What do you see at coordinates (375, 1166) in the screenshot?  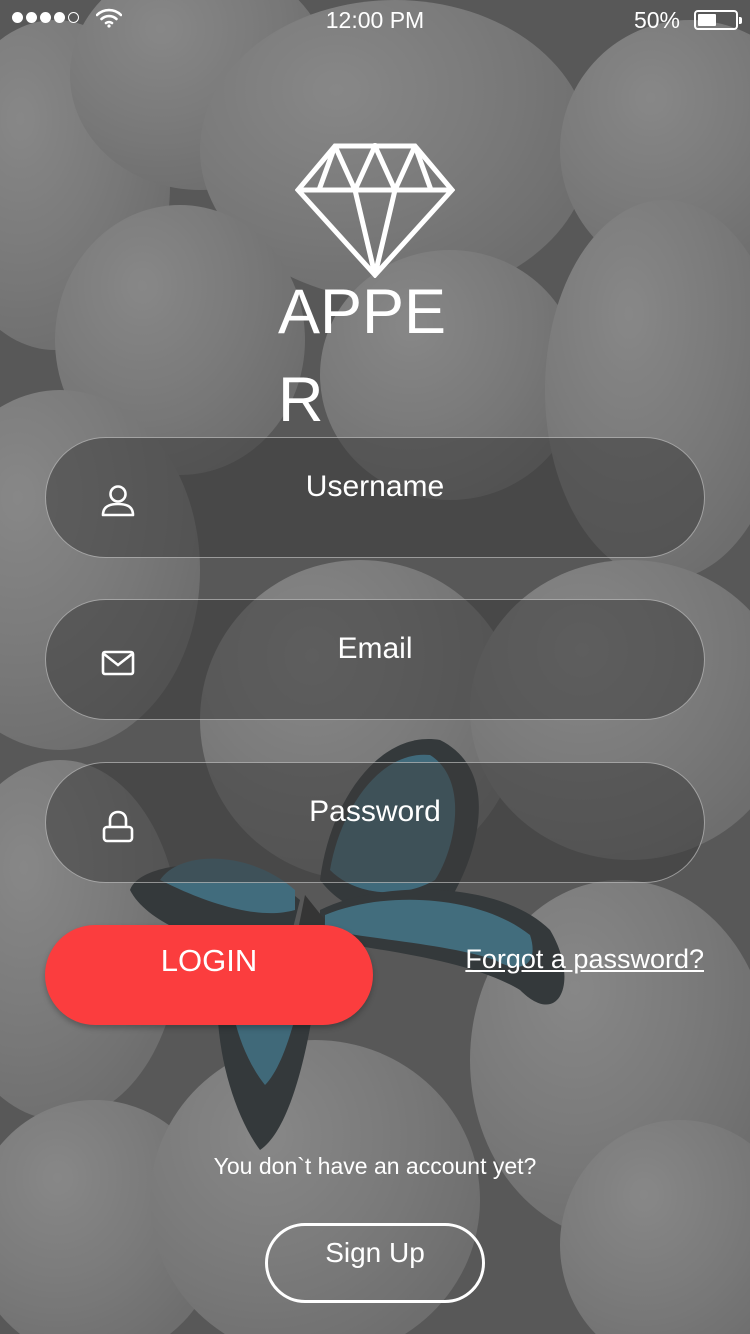 I see `no-account-text: You don`t have an account yet?` at bounding box center [375, 1166].